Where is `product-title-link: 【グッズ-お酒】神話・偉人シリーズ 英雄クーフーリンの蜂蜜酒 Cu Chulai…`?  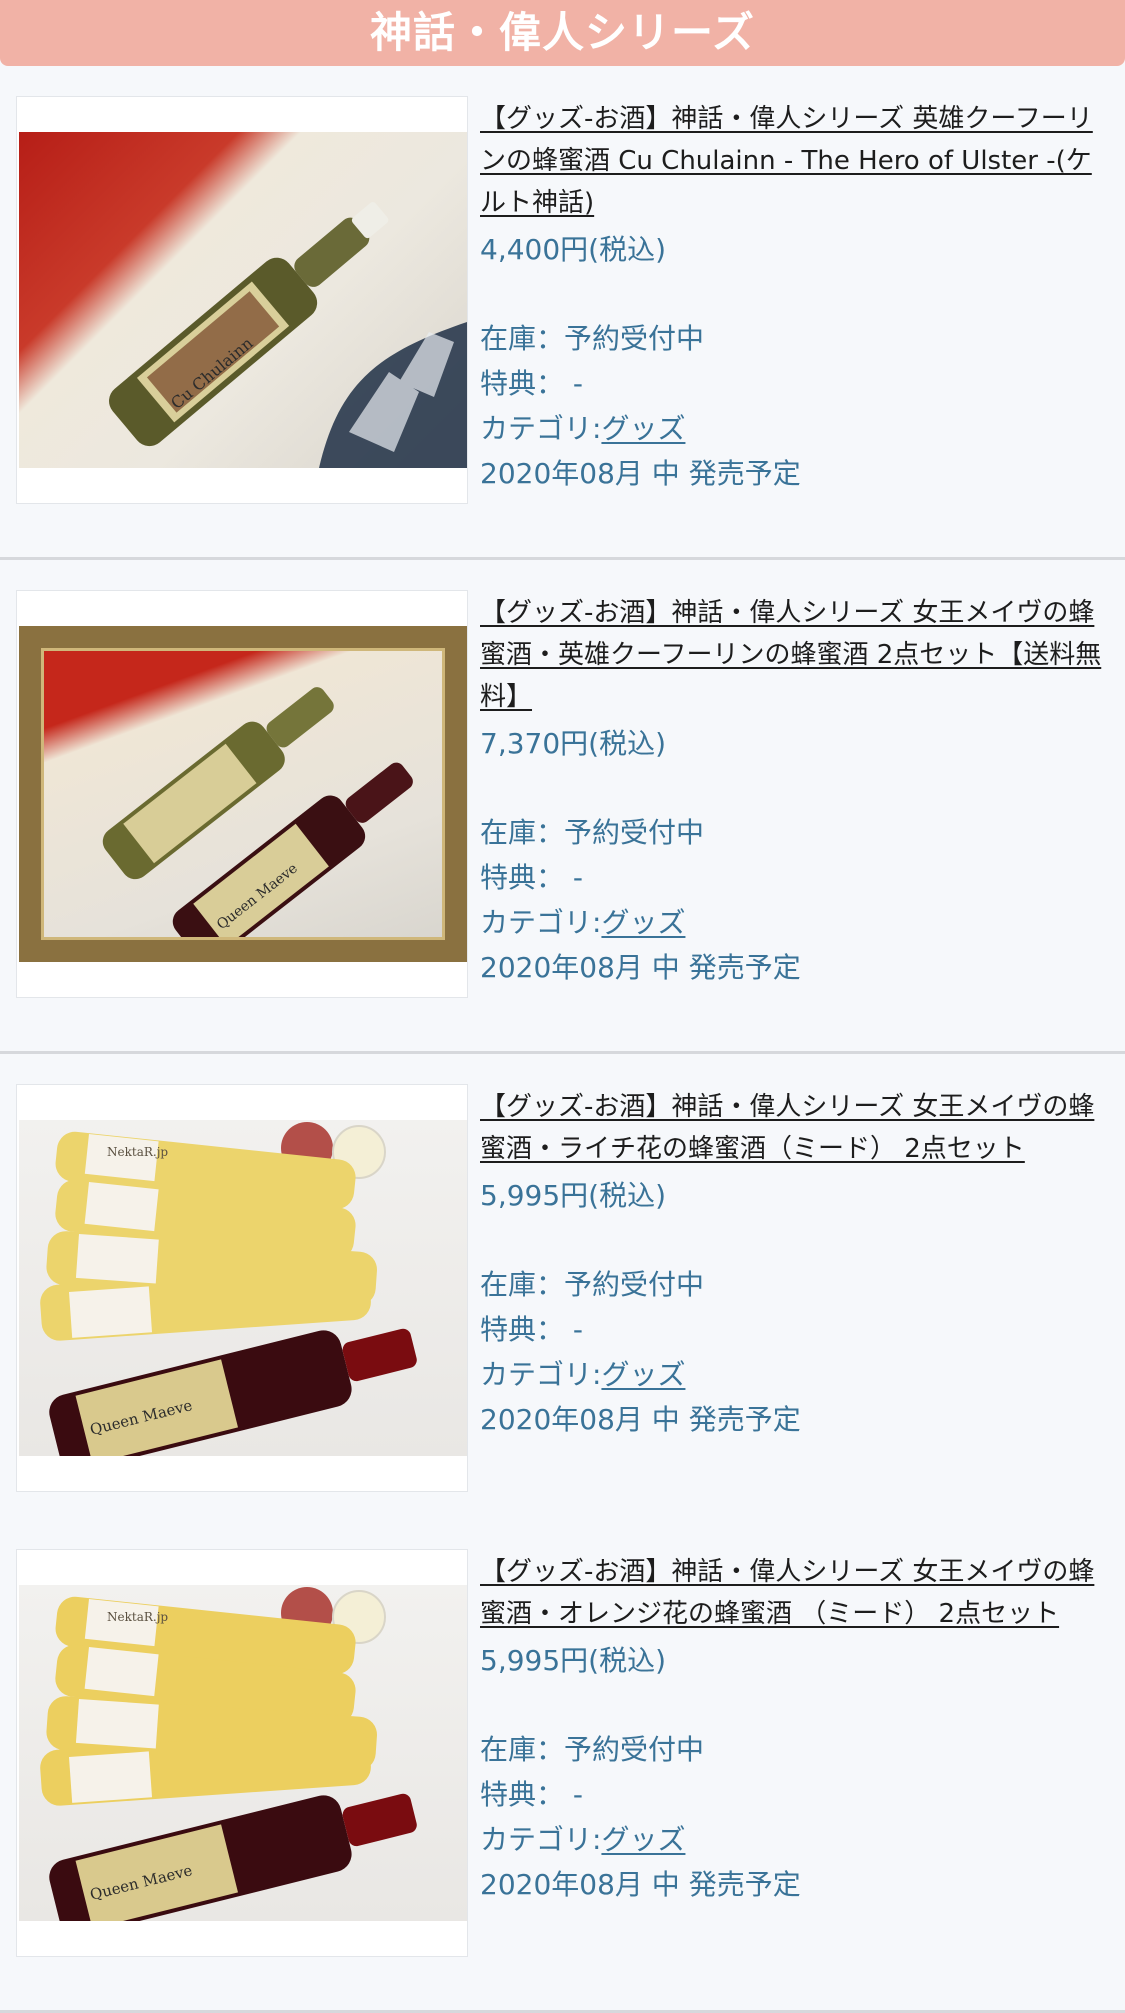 product-title-link: 【グッズ-お酒】神話・偉人シリーズ 英雄クーフーリンの蜂蜜酒 Cu Chulai… is located at coordinates (795, 161).